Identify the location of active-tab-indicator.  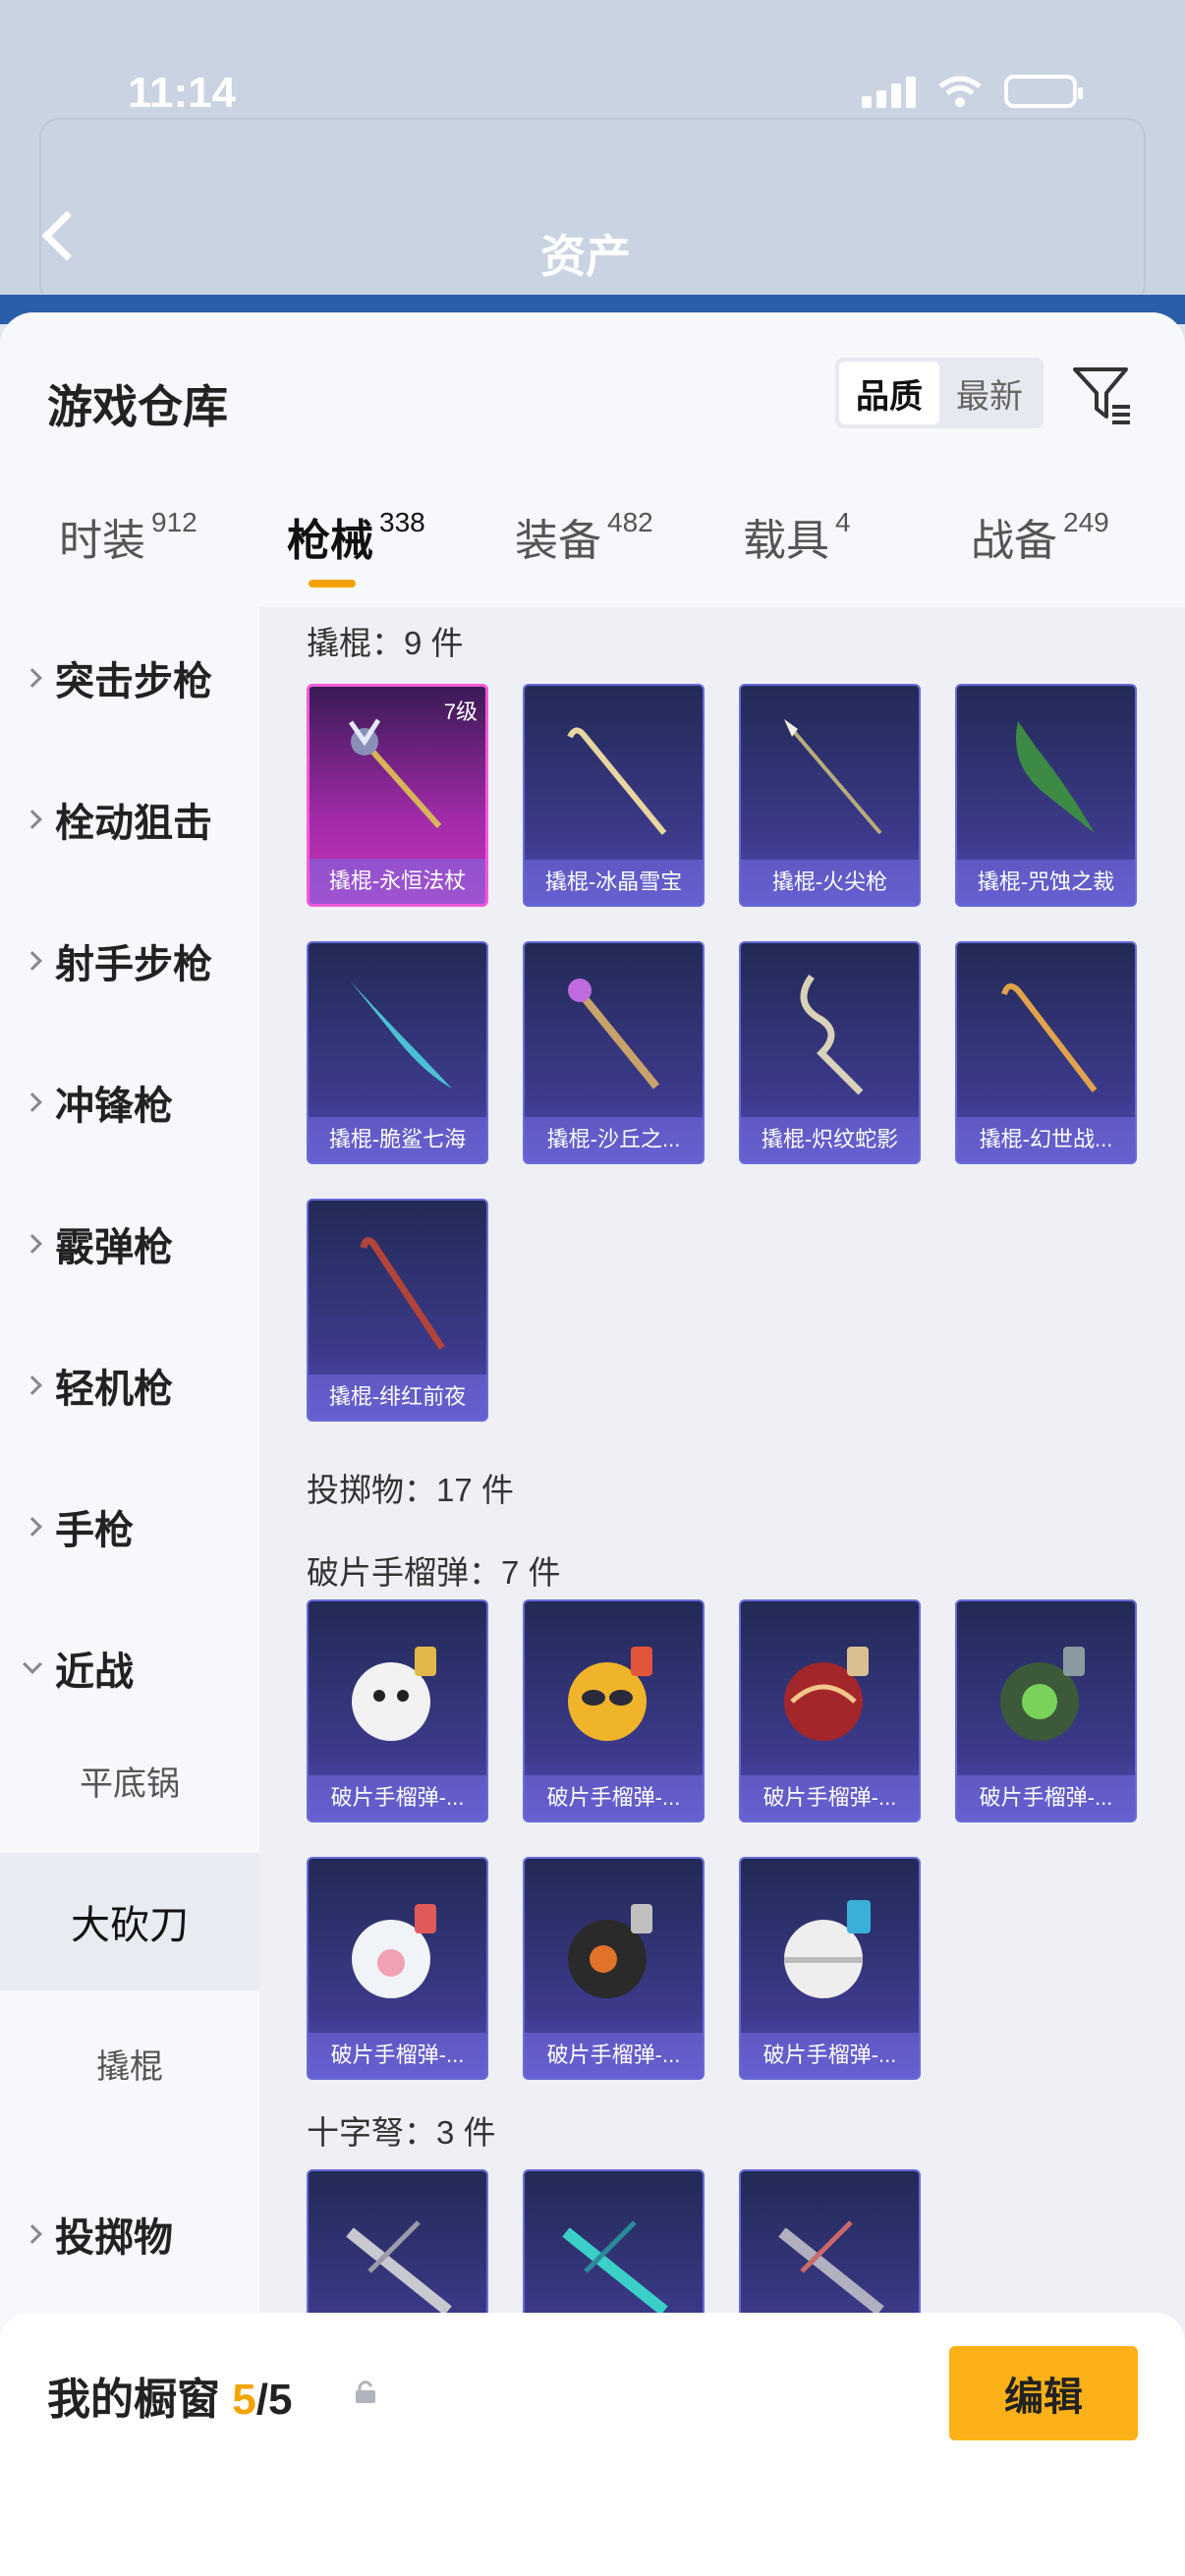
(333, 584).